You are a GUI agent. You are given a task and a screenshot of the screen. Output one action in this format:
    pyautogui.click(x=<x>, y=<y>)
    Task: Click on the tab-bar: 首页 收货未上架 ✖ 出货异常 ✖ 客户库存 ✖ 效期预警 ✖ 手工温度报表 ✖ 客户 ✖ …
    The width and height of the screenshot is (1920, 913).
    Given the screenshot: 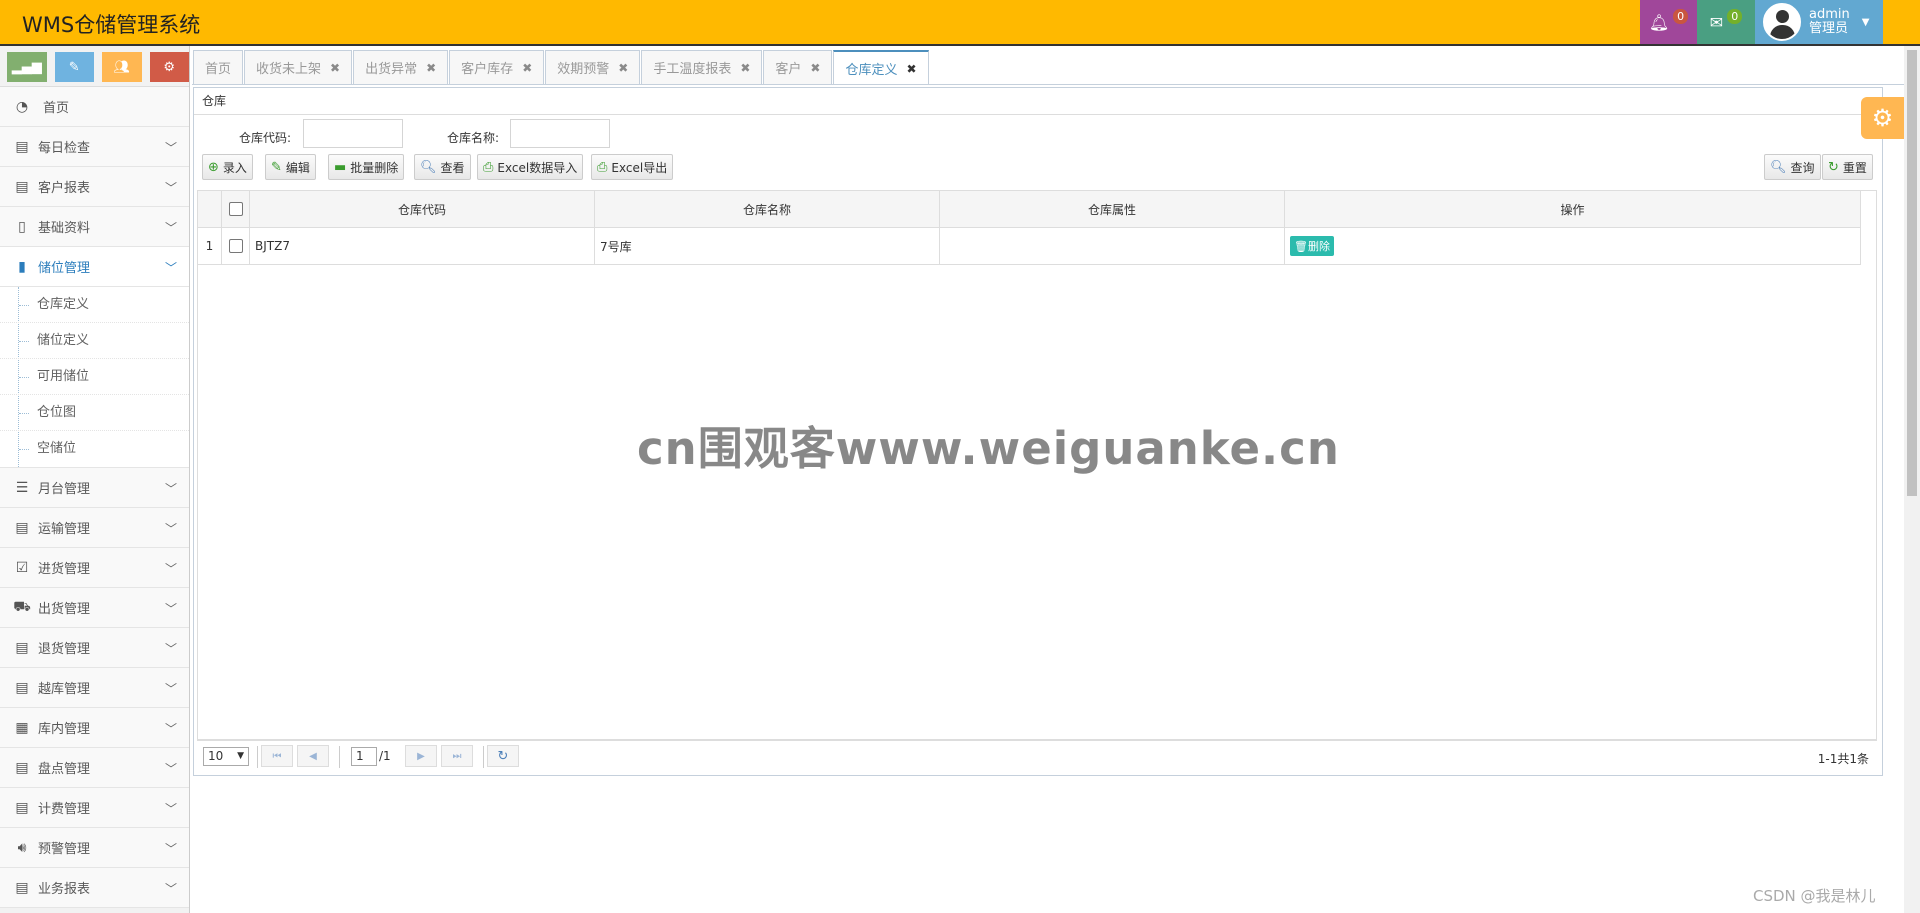 What is the action you would take?
    pyautogui.click(x=561, y=67)
    